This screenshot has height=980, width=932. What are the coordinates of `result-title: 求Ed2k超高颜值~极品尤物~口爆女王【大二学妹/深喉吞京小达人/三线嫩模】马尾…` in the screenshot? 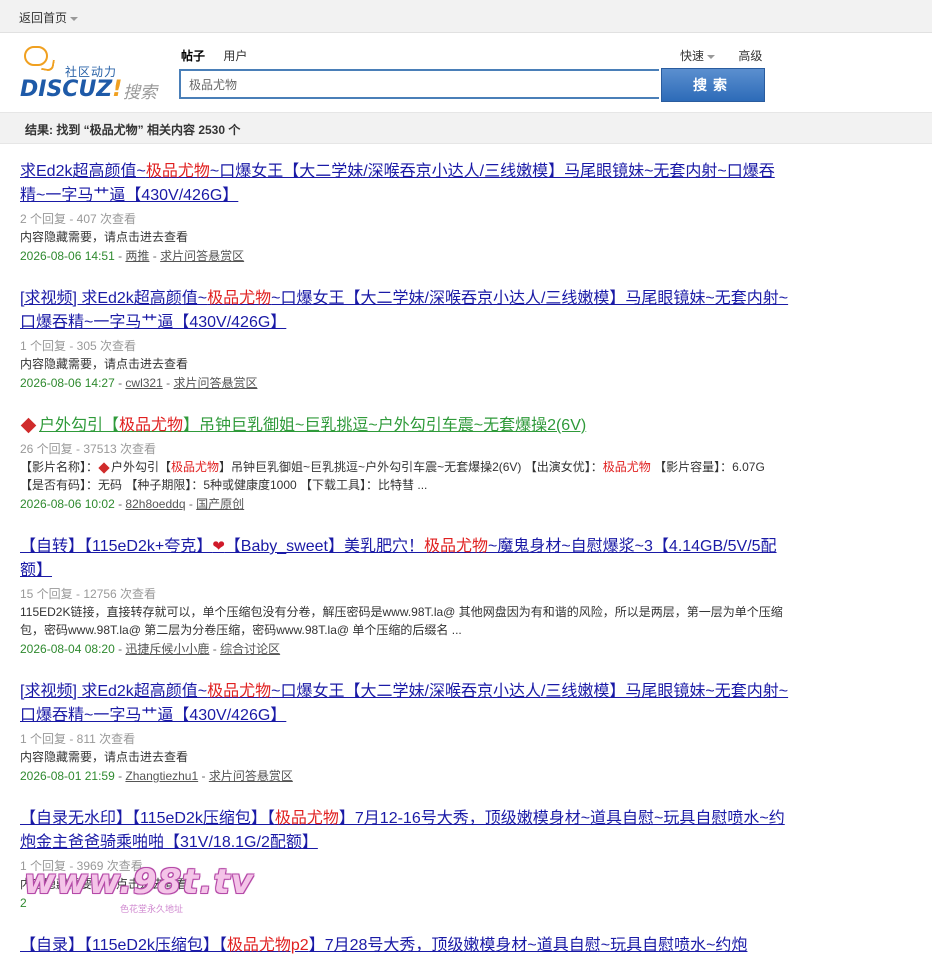 It's located at (397, 183).